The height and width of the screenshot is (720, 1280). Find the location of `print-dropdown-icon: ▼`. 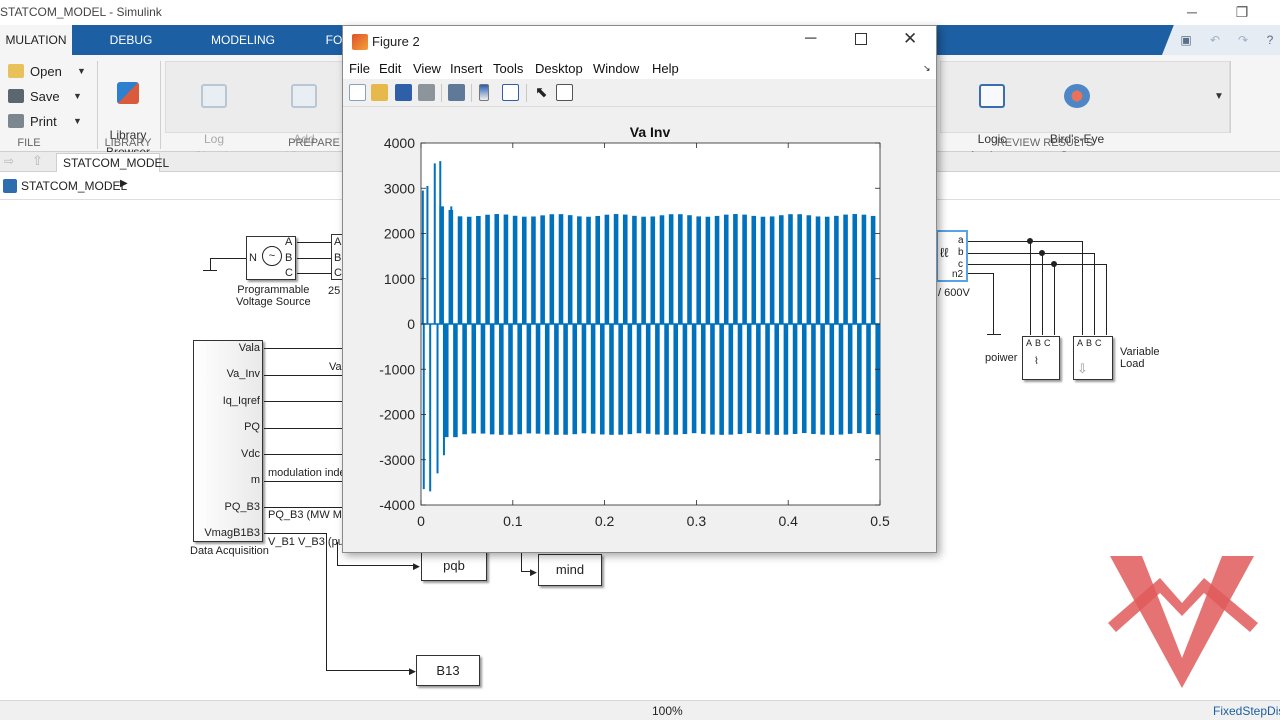

print-dropdown-icon: ▼ is located at coordinates (77, 121).